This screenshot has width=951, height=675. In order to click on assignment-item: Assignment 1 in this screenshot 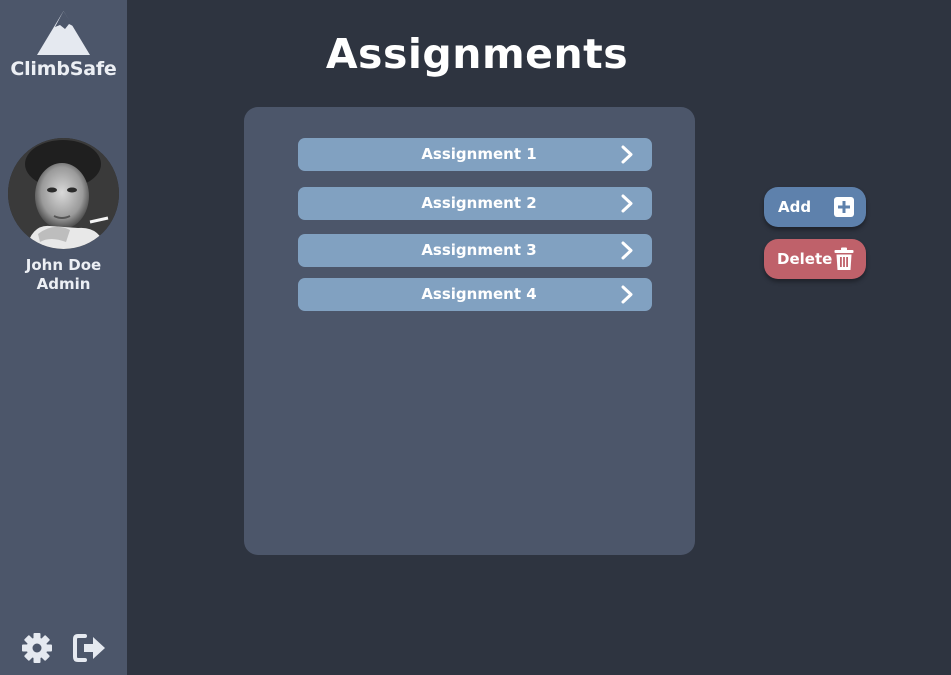, I will do `click(475, 154)`.